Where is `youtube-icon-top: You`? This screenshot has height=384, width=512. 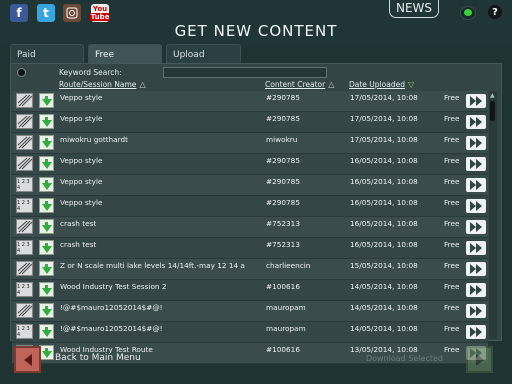
youtube-icon-top: You is located at coordinates (100, 9).